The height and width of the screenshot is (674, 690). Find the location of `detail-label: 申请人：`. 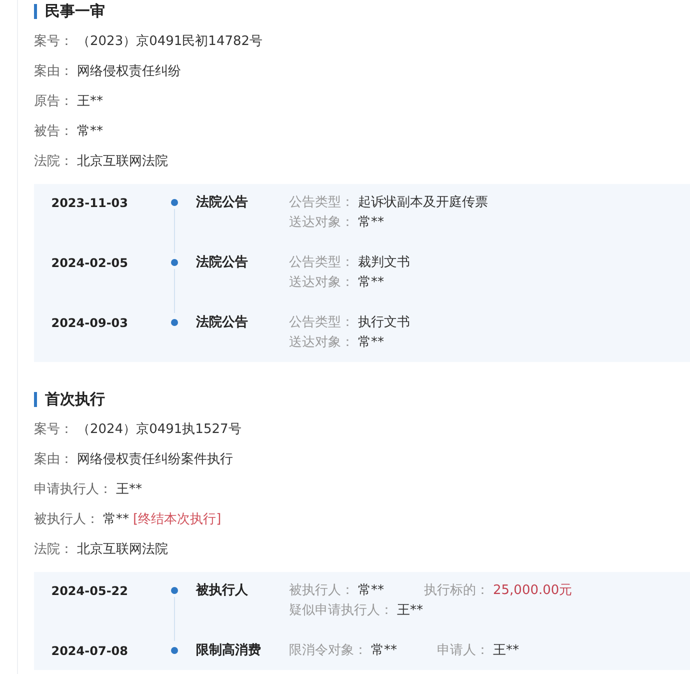

detail-label: 申请人： is located at coordinates (463, 650).